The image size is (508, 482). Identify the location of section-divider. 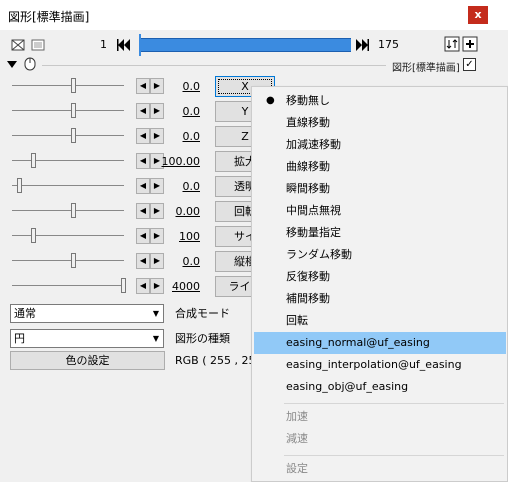
(214, 65).